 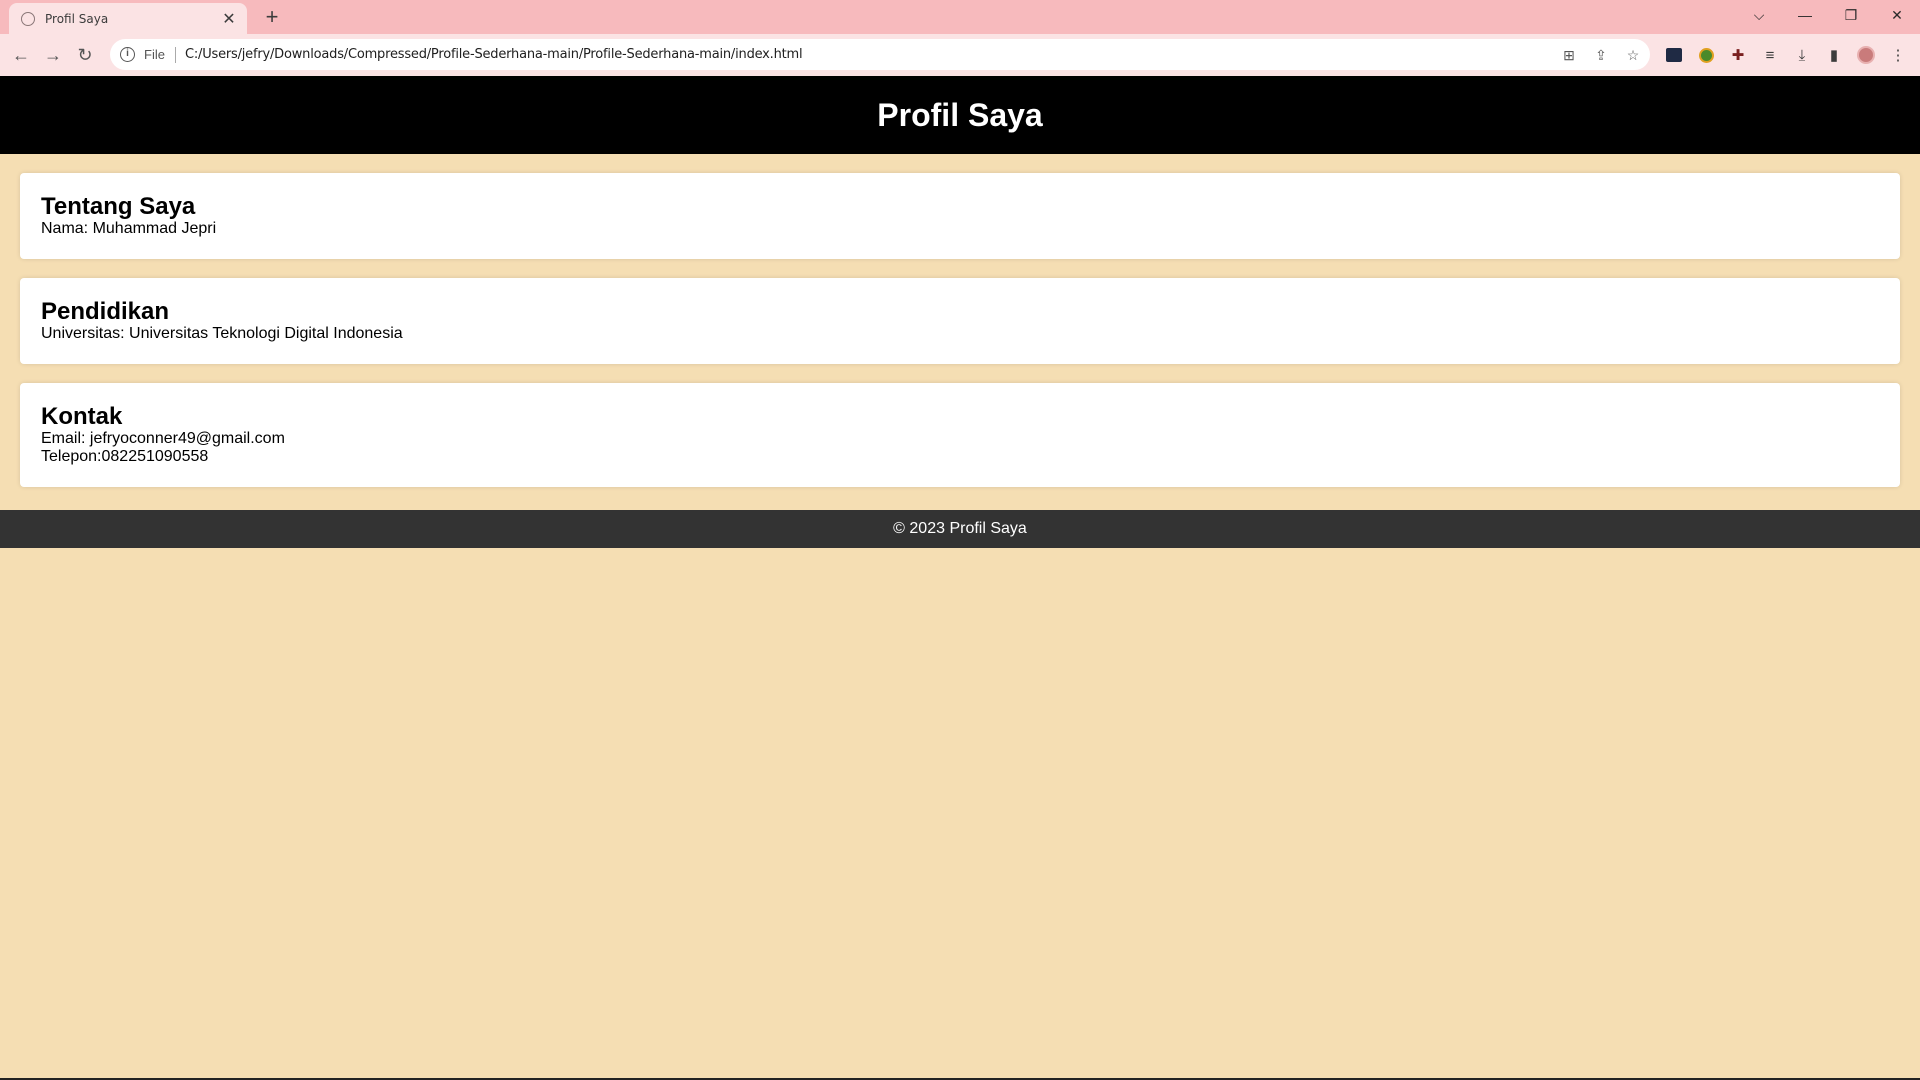 What do you see at coordinates (1738, 55) in the screenshot?
I see `extensions-puzzle-icon: ✚` at bounding box center [1738, 55].